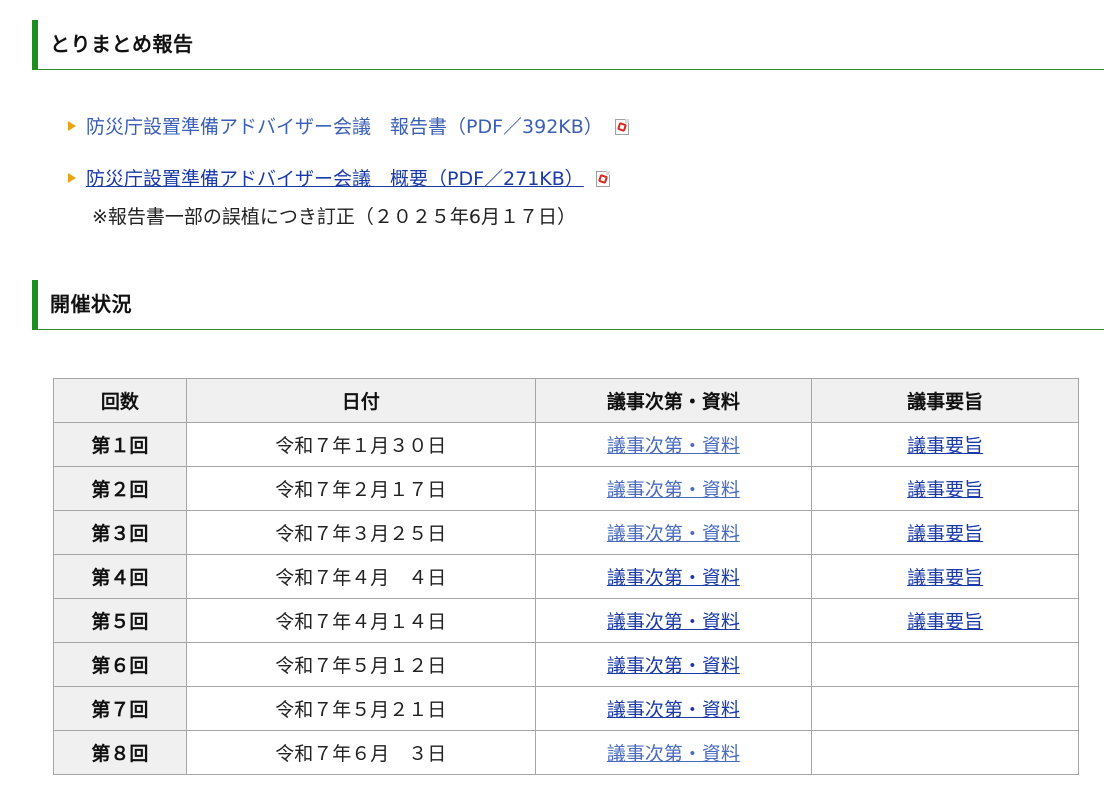  What do you see at coordinates (568, 45) in the screenshot?
I see `summary-section-heading: とりまとめ報告` at bounding box center [568, 45].